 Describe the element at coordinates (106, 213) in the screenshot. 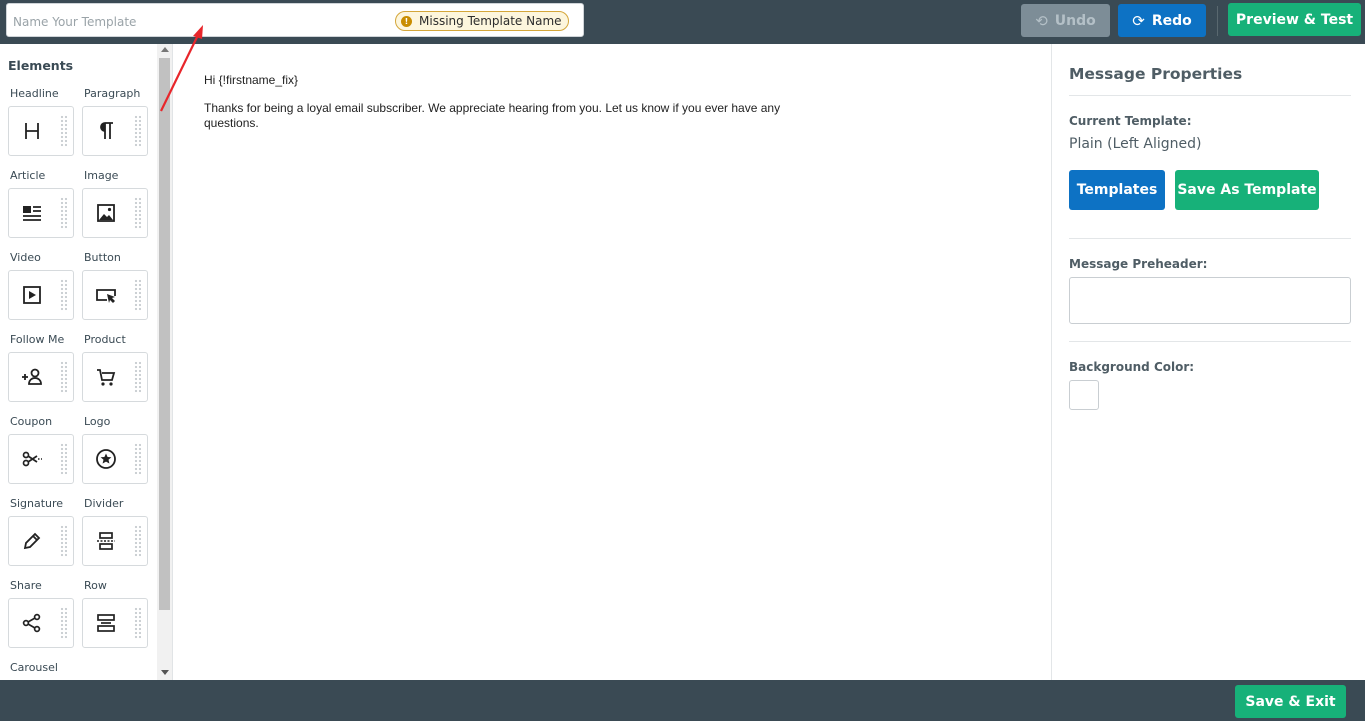

I see `image-icon` at that location.